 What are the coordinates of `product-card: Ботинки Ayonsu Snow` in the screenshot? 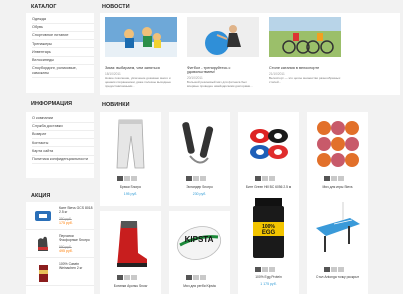 It's located at (130, 252).